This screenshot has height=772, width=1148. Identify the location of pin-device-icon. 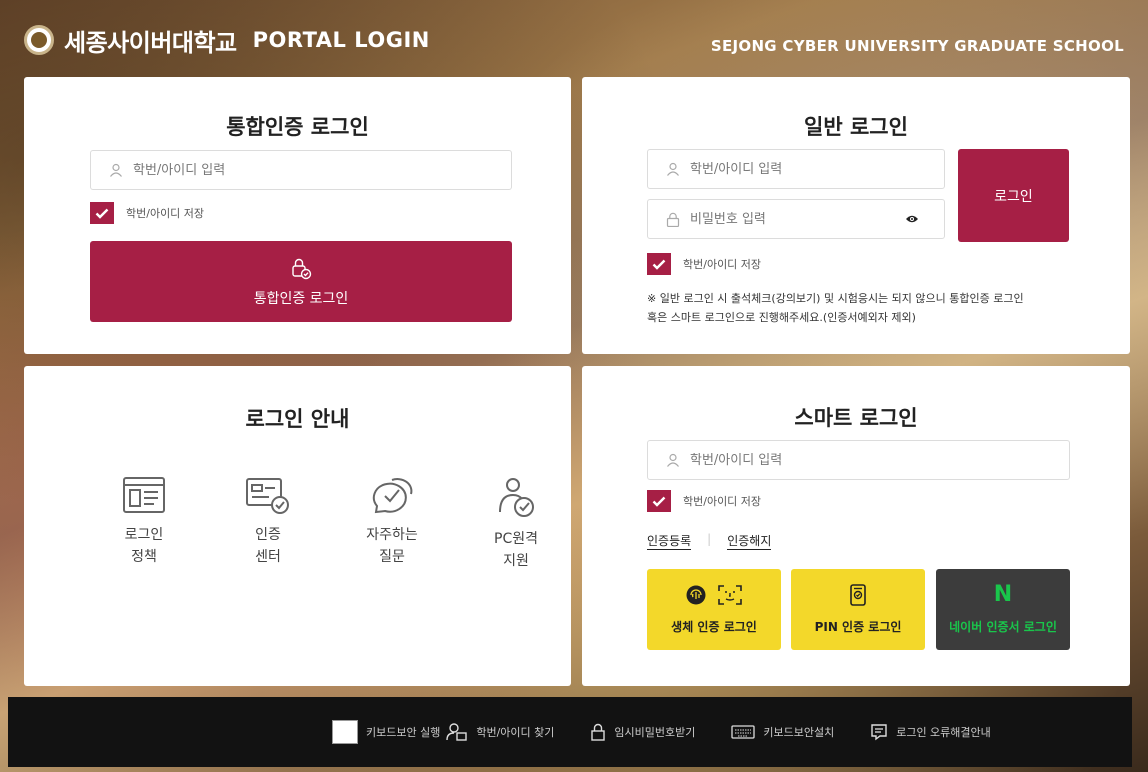
(858, 595).